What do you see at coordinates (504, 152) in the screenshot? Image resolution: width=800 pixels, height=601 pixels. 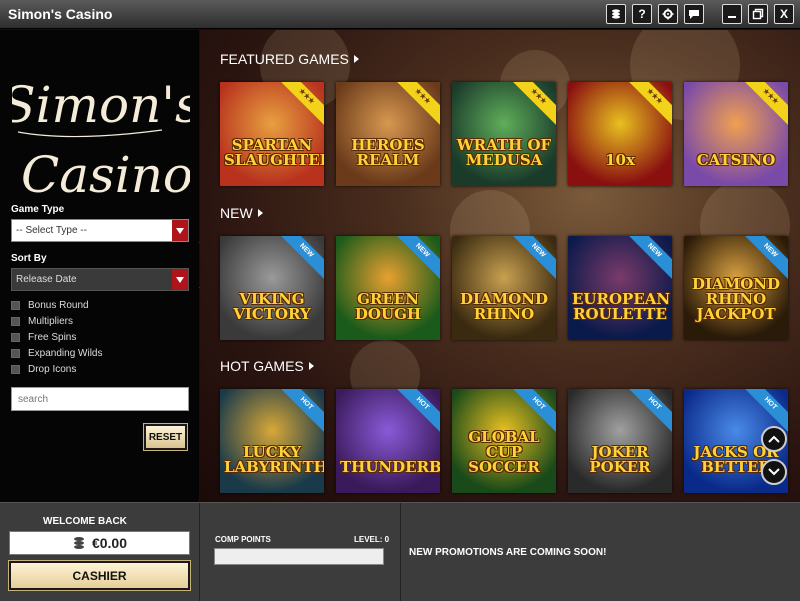 I see `game-title: WRATH OF MEDUSA` at bounding box center [504, 152].